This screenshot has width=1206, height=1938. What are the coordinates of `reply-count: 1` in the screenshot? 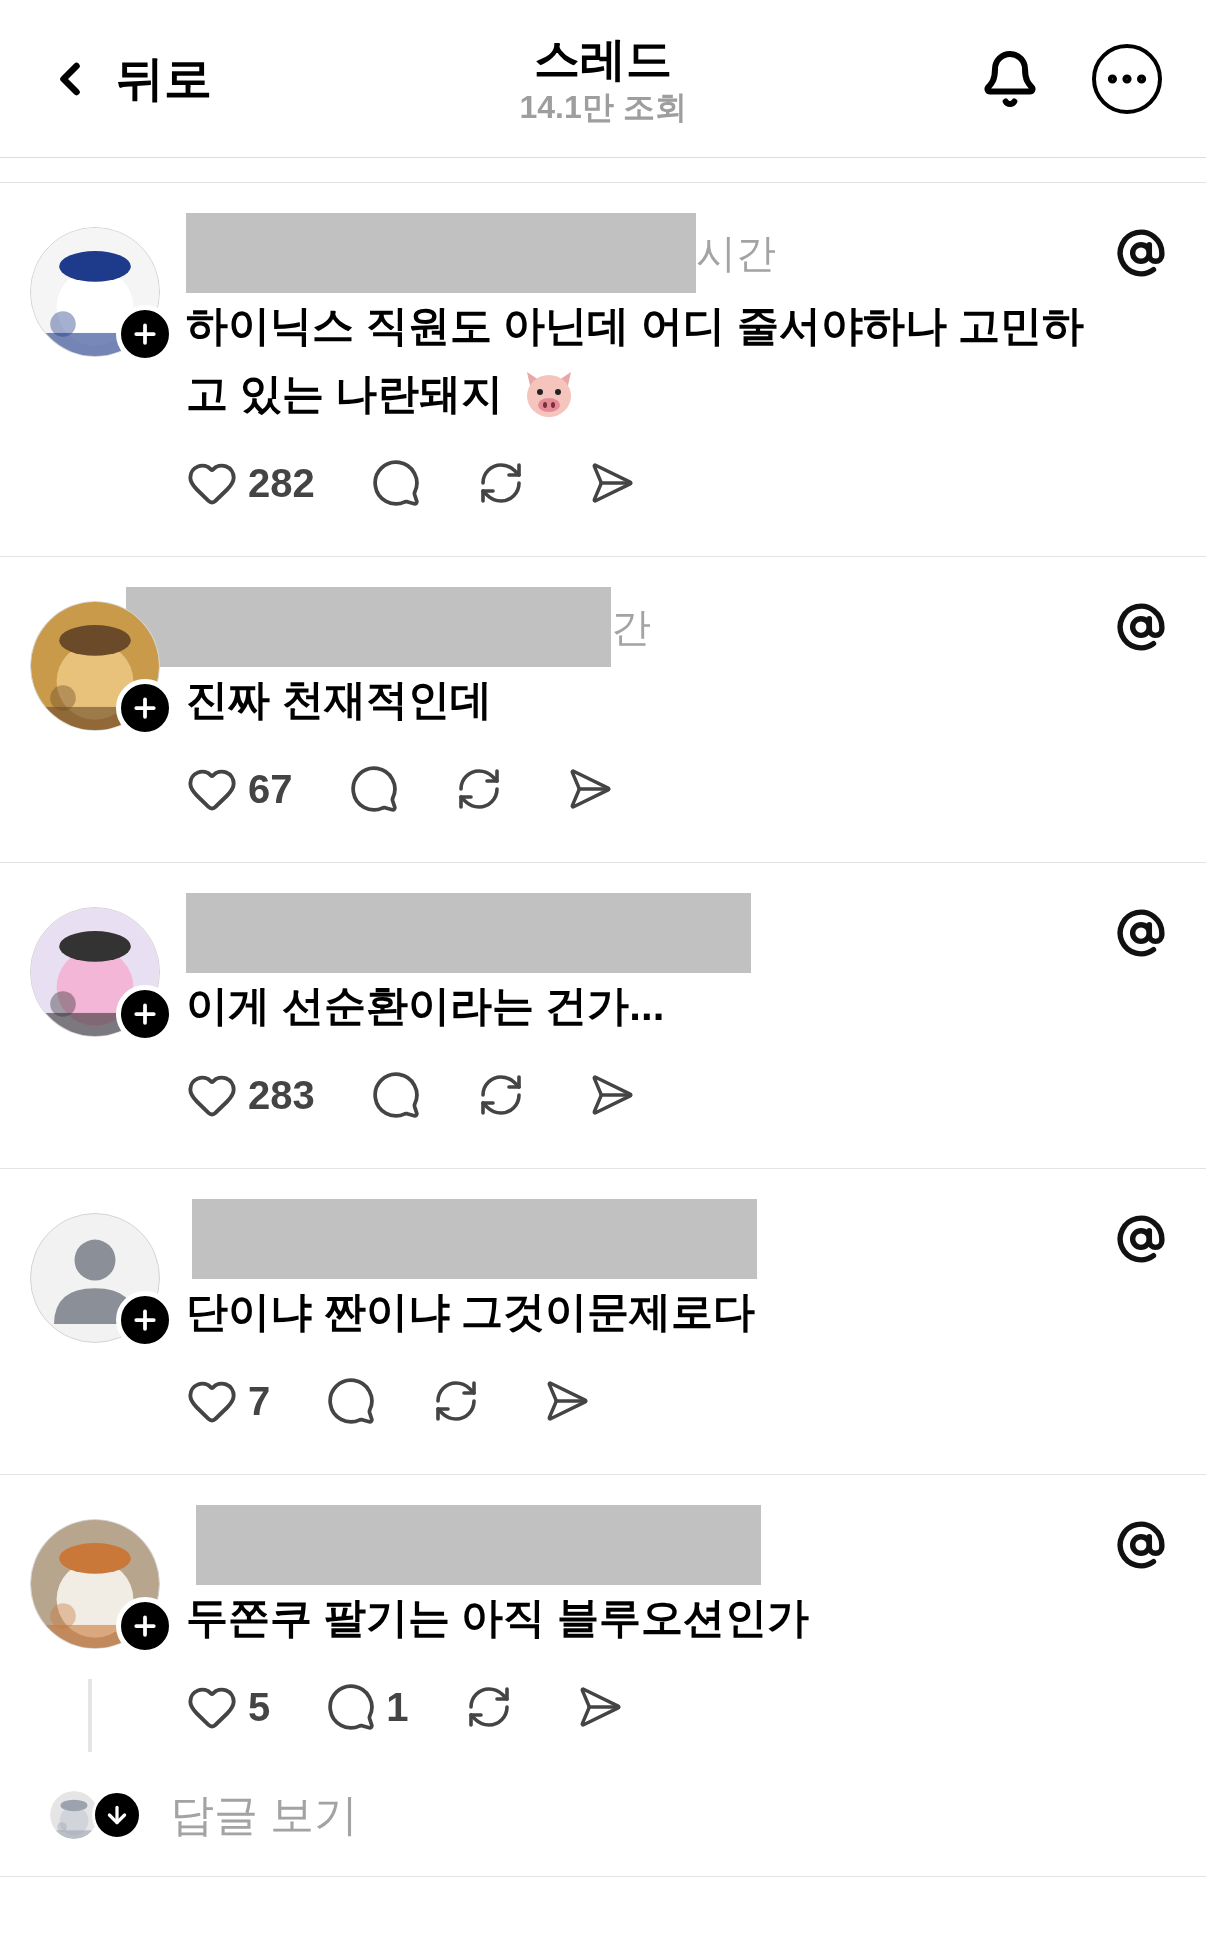 It's located at (397, 1707).